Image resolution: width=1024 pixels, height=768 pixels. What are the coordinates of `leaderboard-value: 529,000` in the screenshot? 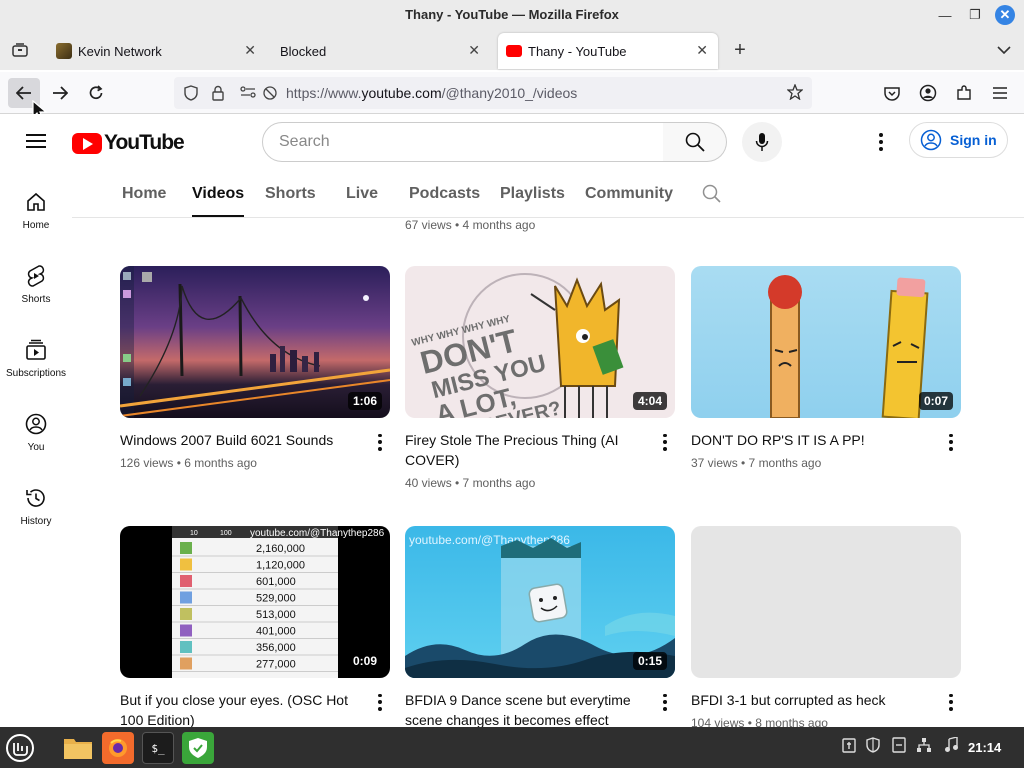 It's located at (276, 599).